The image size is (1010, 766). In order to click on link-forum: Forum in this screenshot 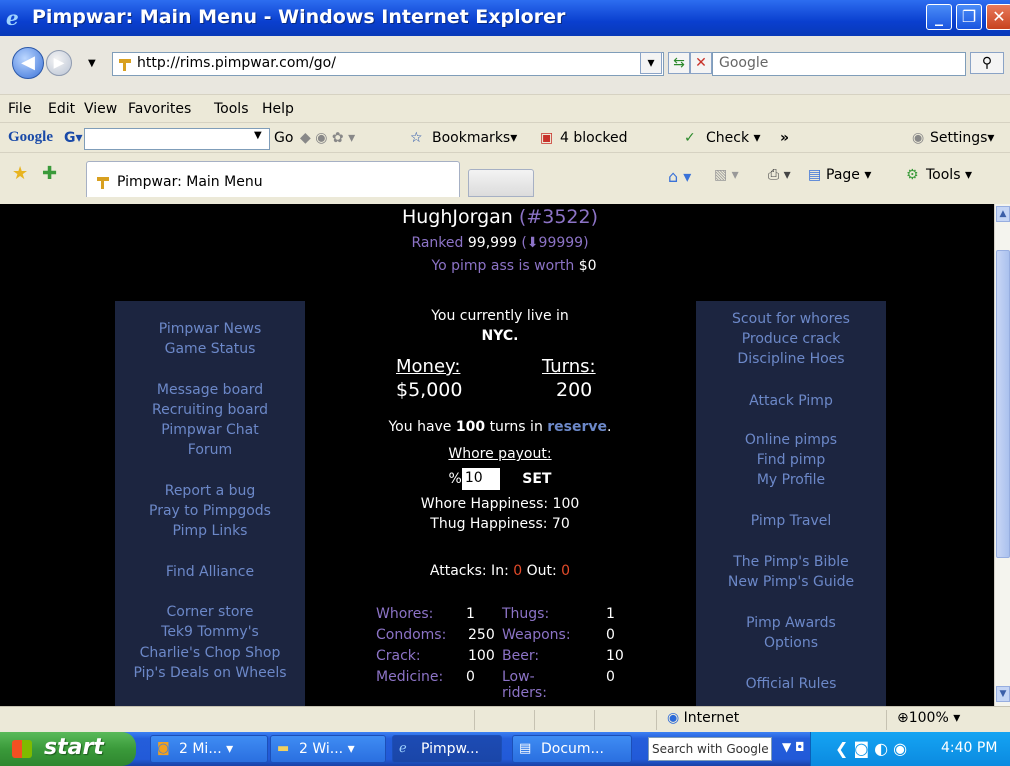, I will do `click(210, 450)`.